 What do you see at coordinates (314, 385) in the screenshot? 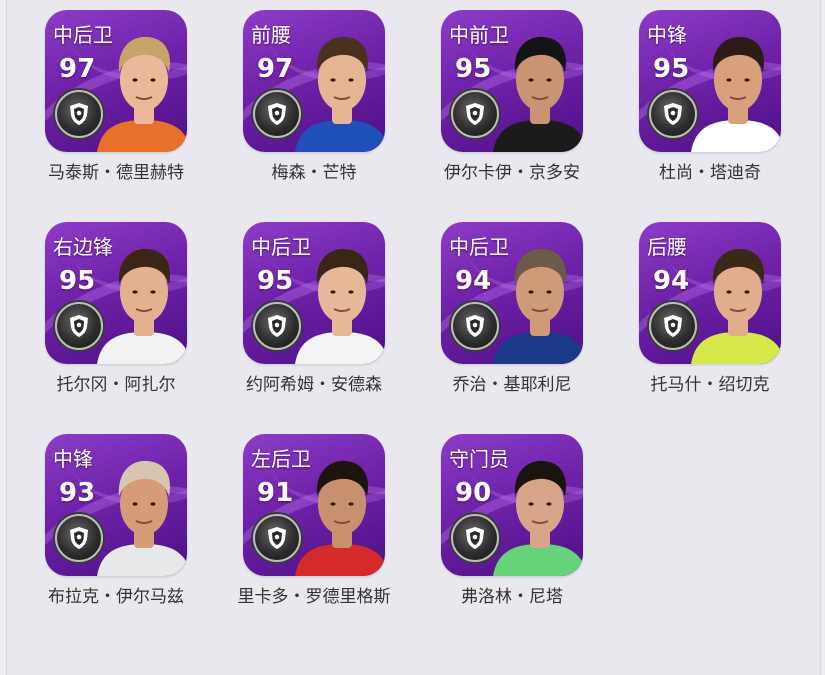
I see `player-name: 约阿希姆・安德森` at bounding box center [314, 385].